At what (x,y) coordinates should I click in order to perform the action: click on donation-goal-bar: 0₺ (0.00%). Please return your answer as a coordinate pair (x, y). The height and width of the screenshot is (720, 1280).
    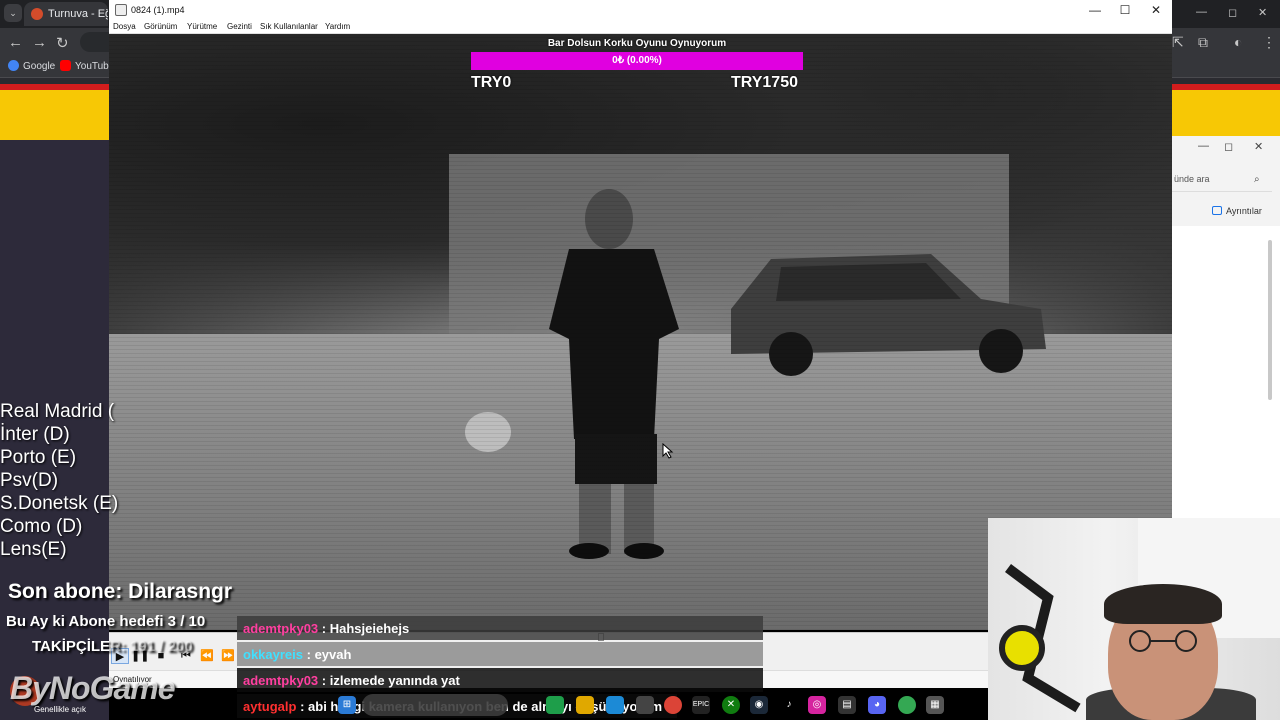
    Looking at the image, I should click on (637, 61).